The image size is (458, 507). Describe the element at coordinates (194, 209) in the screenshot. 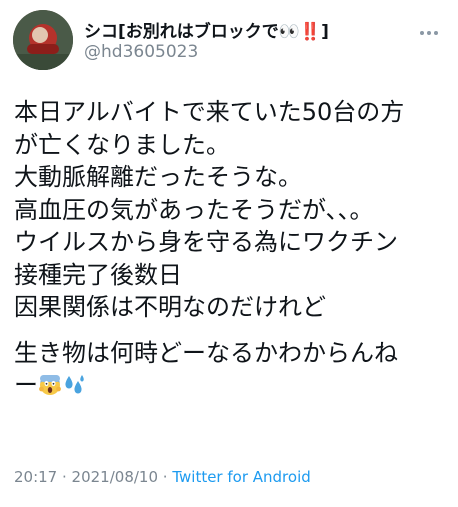

I see `tweet-line: 高血圧の気があったそうだが、、。` at that location.